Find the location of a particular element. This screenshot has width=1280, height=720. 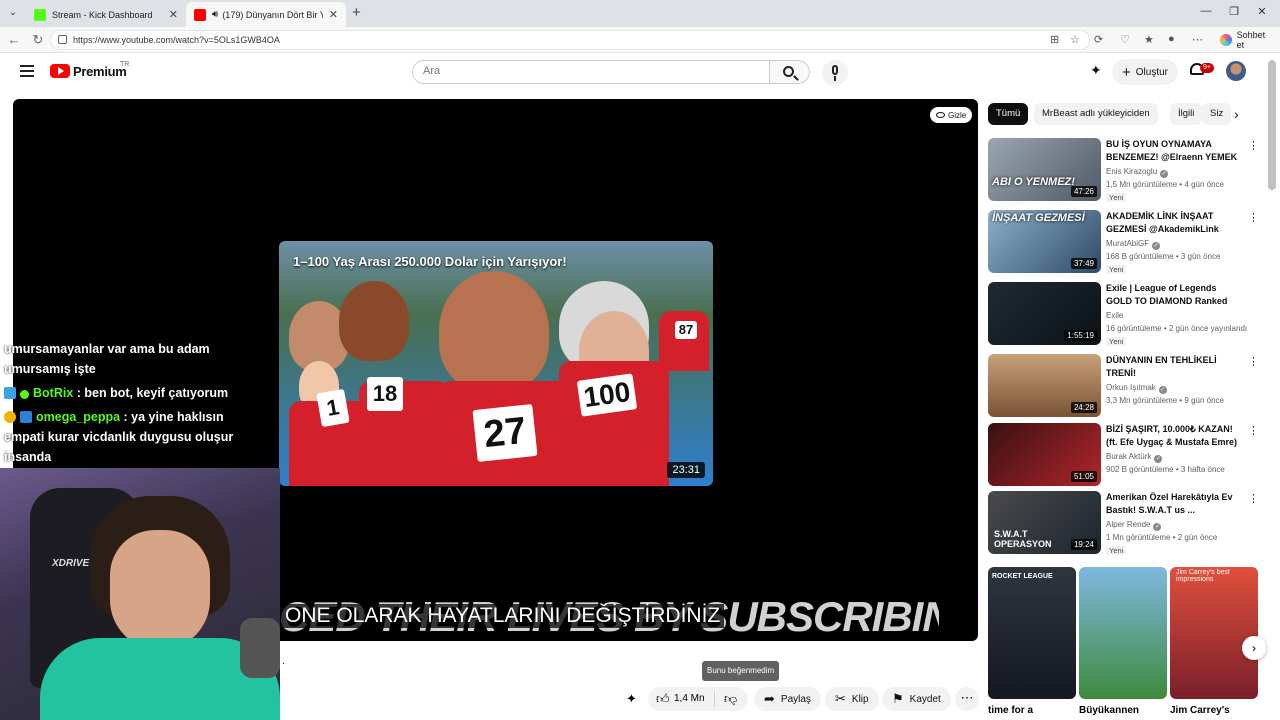

new-badge: Yeni is located at coordinates (1116, 197).